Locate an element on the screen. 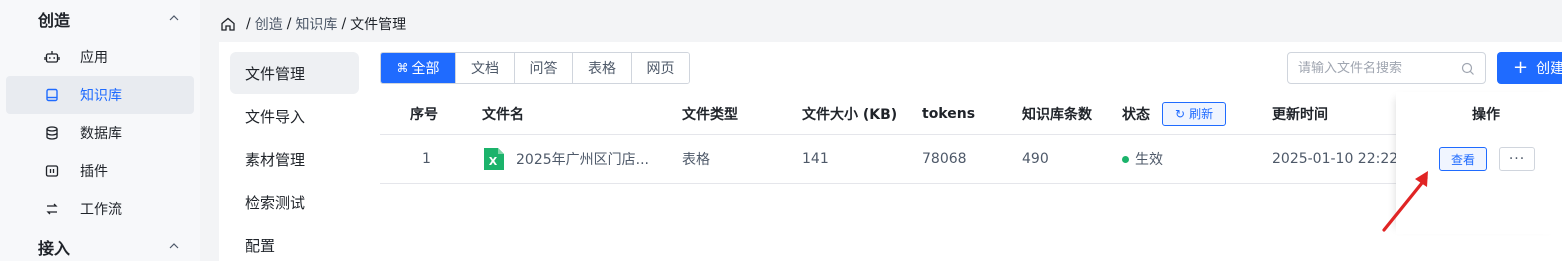 This screenshot has height=261, width=1562. sidebar: 创造 应用 知识库 数据库 插件 工作流 接入 is located at coordinates (100, 130).